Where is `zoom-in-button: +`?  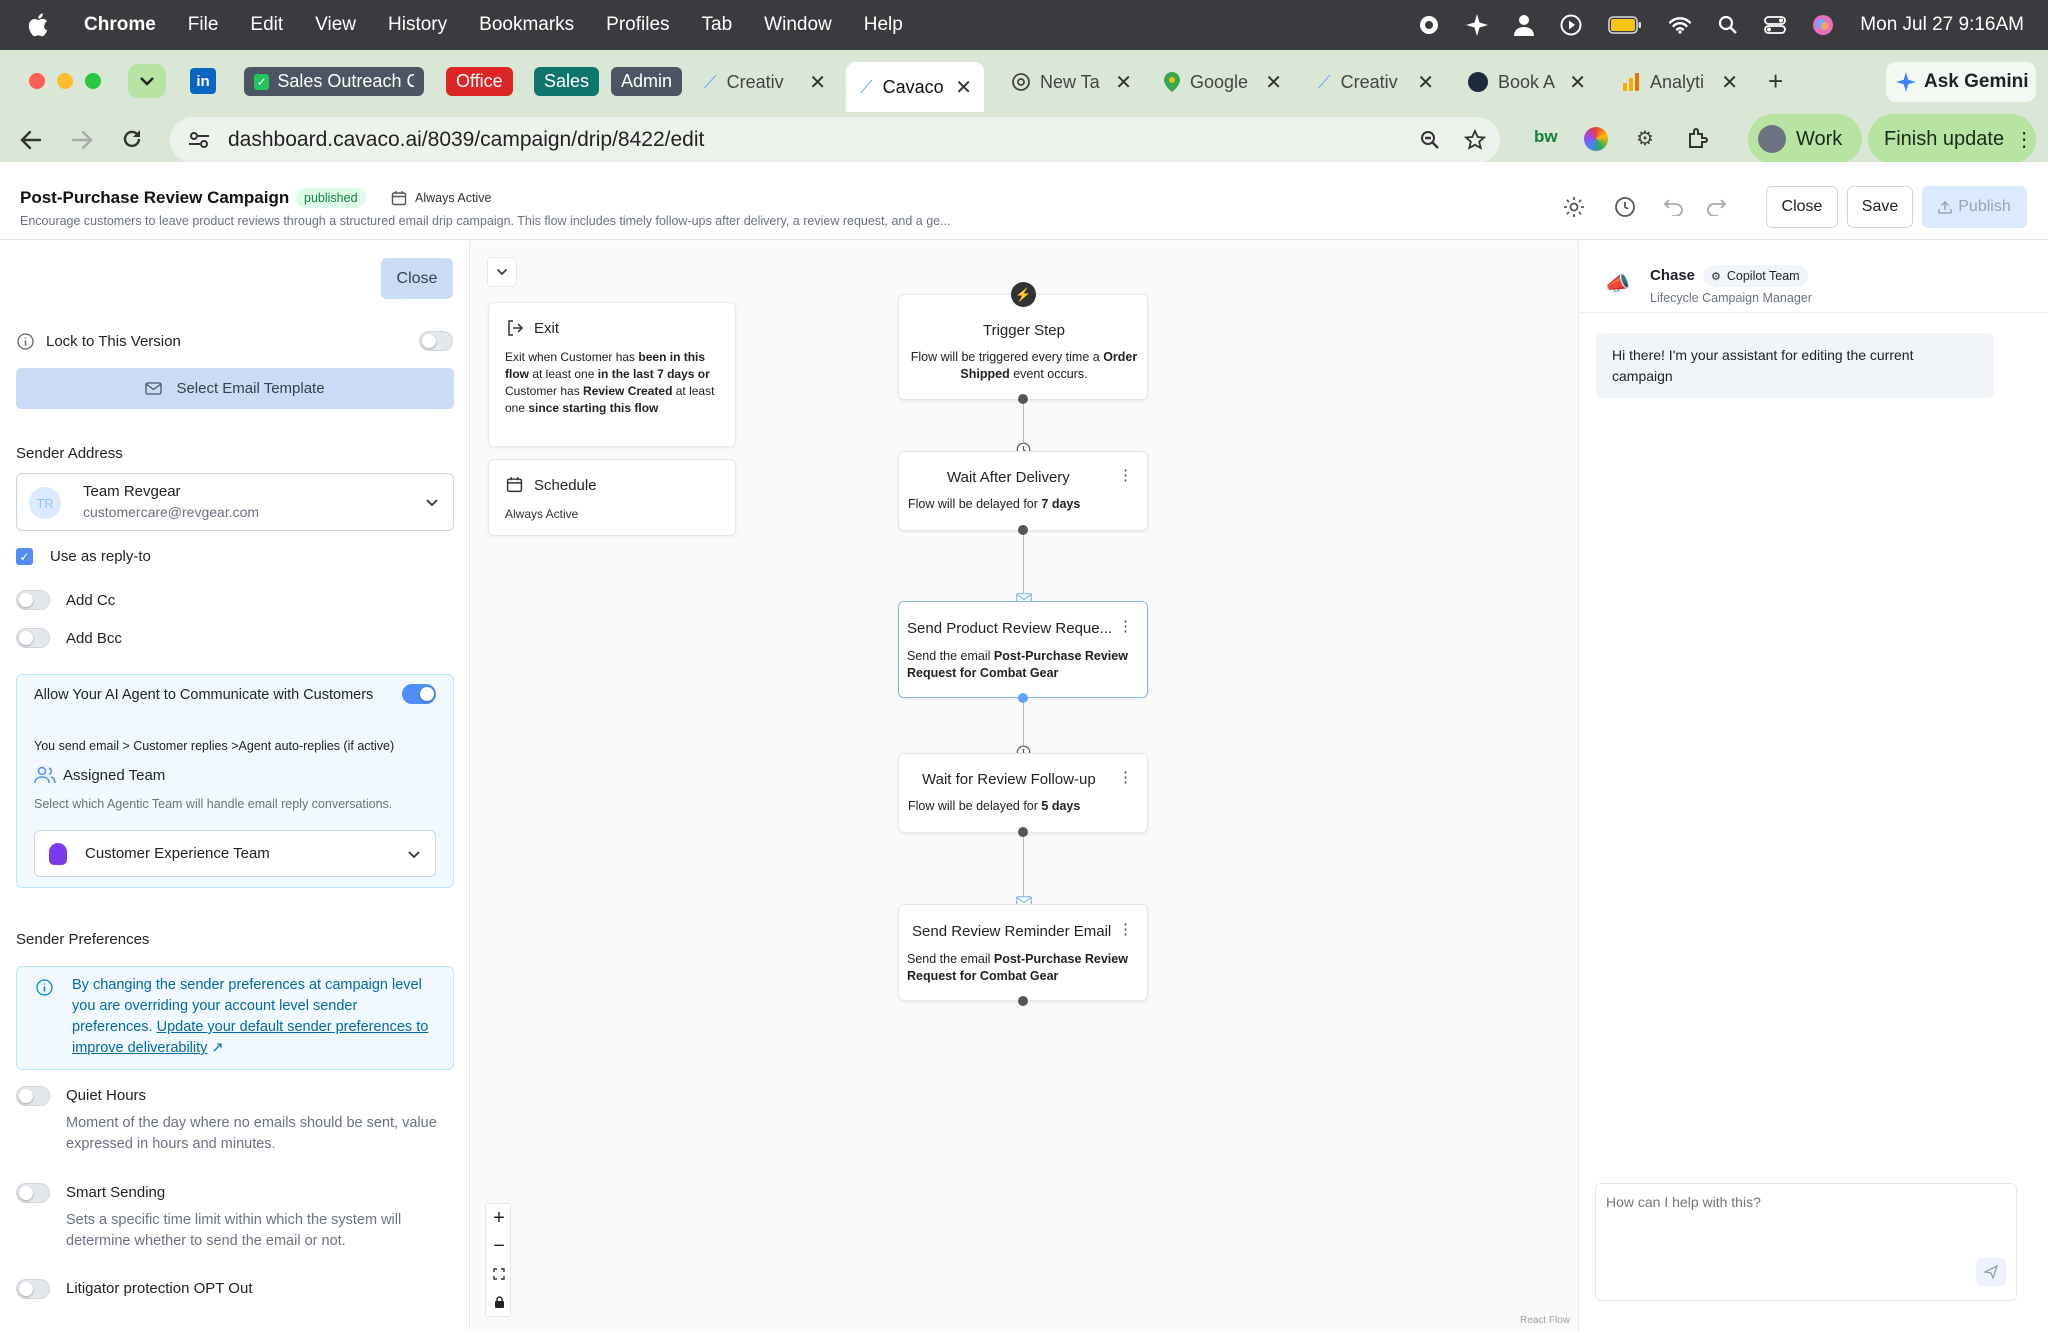
zoom-in-button: + is located at coordinates (499, 1218).